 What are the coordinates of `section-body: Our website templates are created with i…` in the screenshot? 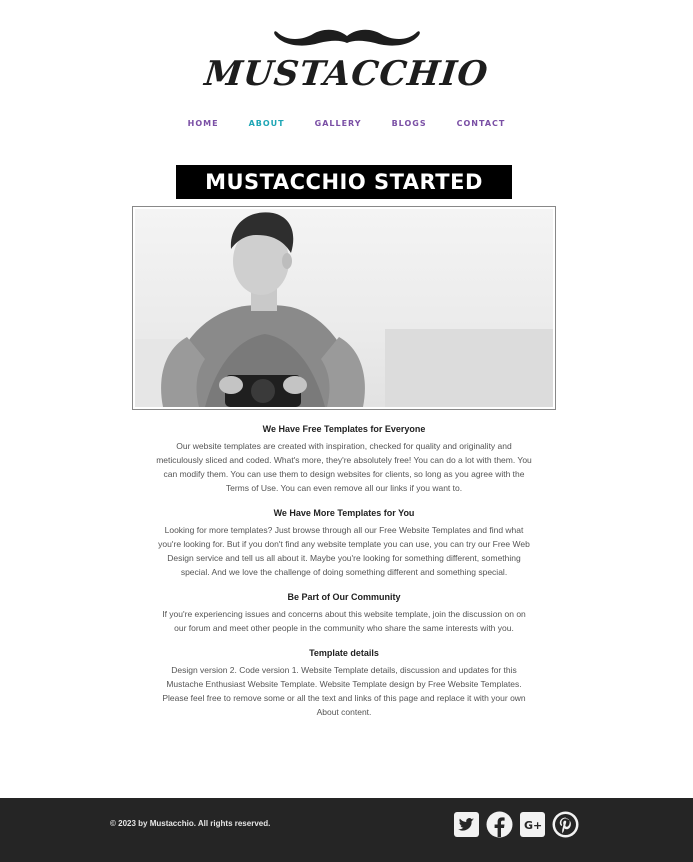 It's located at (344, 467).